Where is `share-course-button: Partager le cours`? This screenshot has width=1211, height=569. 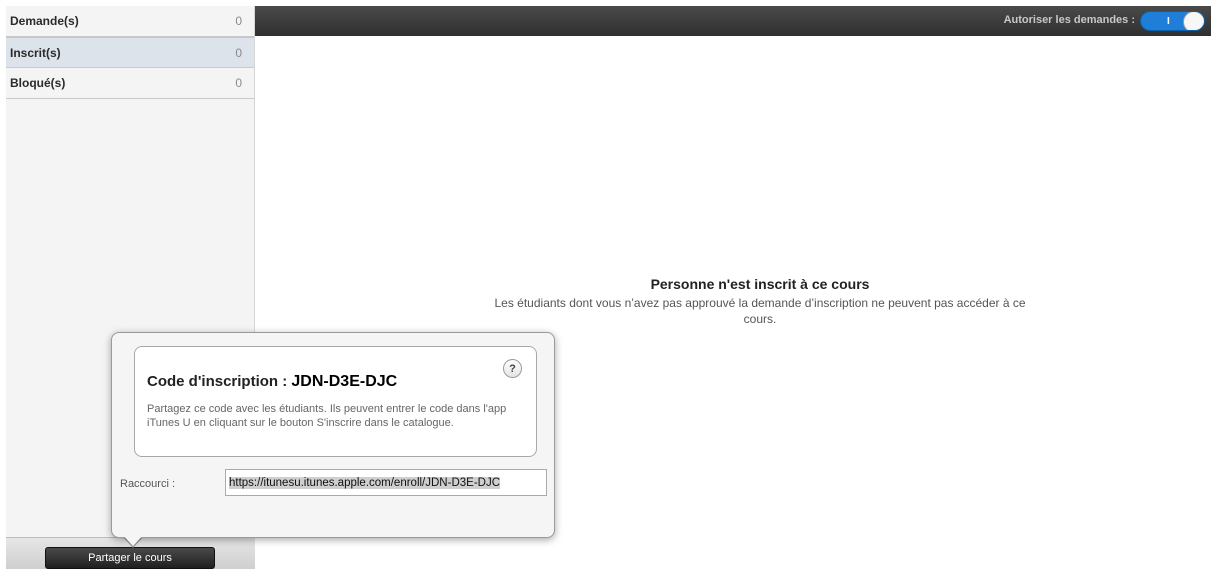 share-course-button: Partager le cours is located at coordinates (130, 558).